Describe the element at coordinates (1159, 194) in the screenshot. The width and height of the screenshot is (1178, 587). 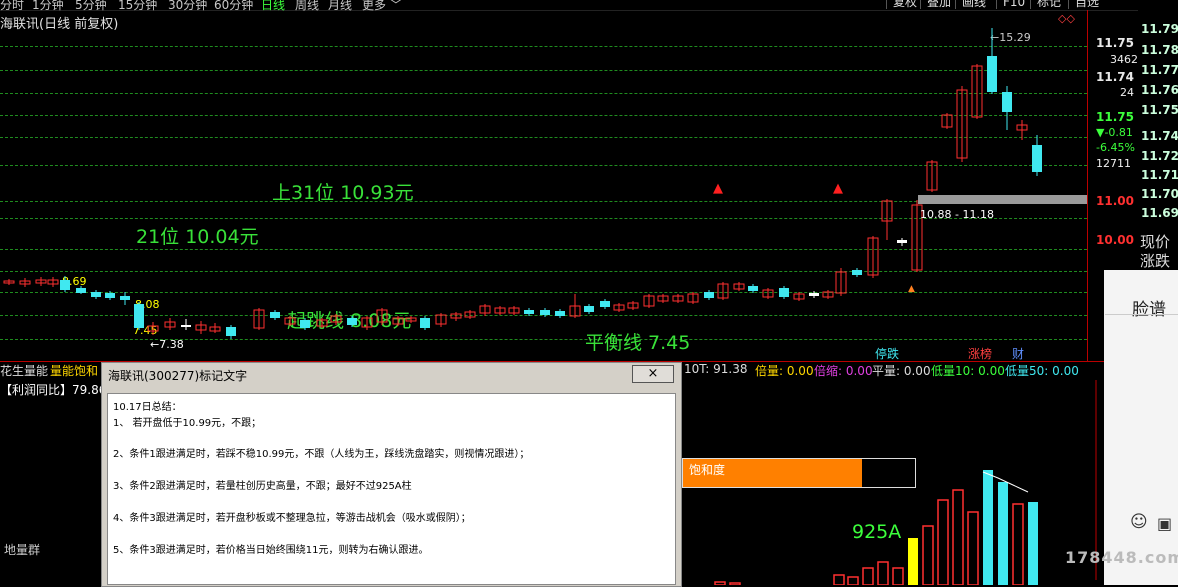
I see `scale-value: 11.70` at that location.